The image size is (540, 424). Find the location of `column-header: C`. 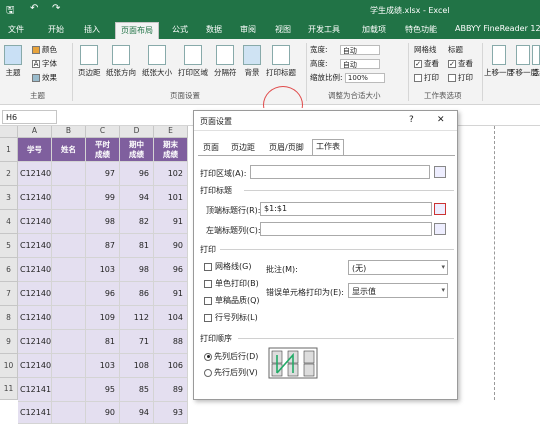

column-header: C is located at coordinates (103, 132).